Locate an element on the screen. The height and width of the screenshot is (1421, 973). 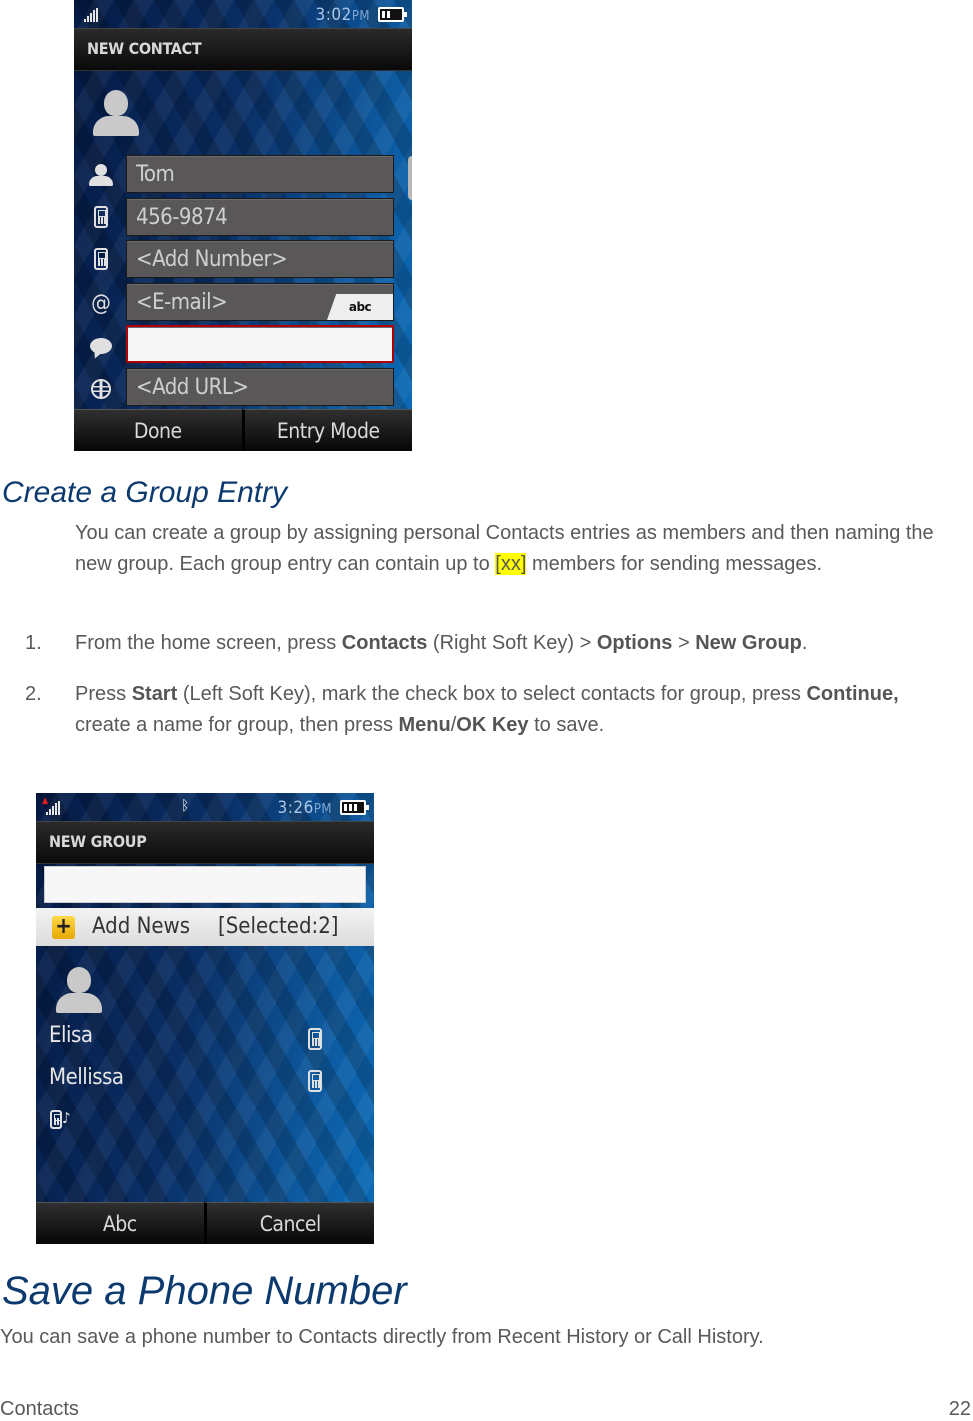
scrollbar is located at coordinates (410, 178).